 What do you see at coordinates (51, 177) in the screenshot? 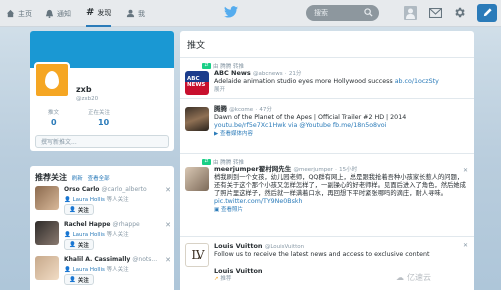
I see `who-to-follow-title: 推荐关注` at bounding box center [51, 177].